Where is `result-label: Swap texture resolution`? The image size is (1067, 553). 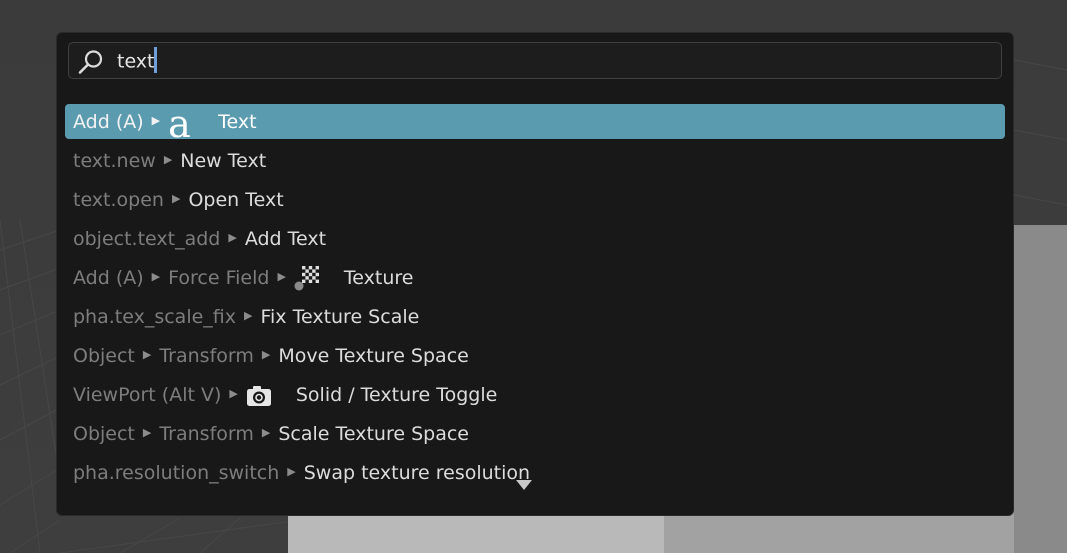 result-label: Swap texture resolution is located at coordinates (417, 472).